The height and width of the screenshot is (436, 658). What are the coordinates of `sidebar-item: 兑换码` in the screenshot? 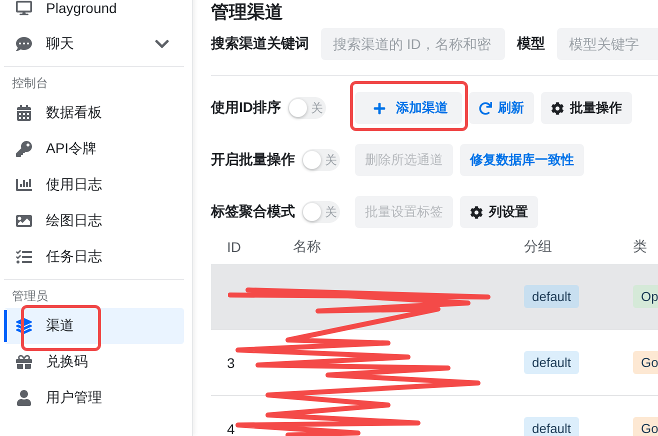 It's located at (94, 362).